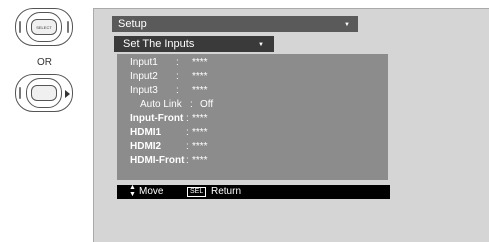  Describe the element at coordinates (144, 76) in the screenshot. I see `input-label: Input2` at that location.